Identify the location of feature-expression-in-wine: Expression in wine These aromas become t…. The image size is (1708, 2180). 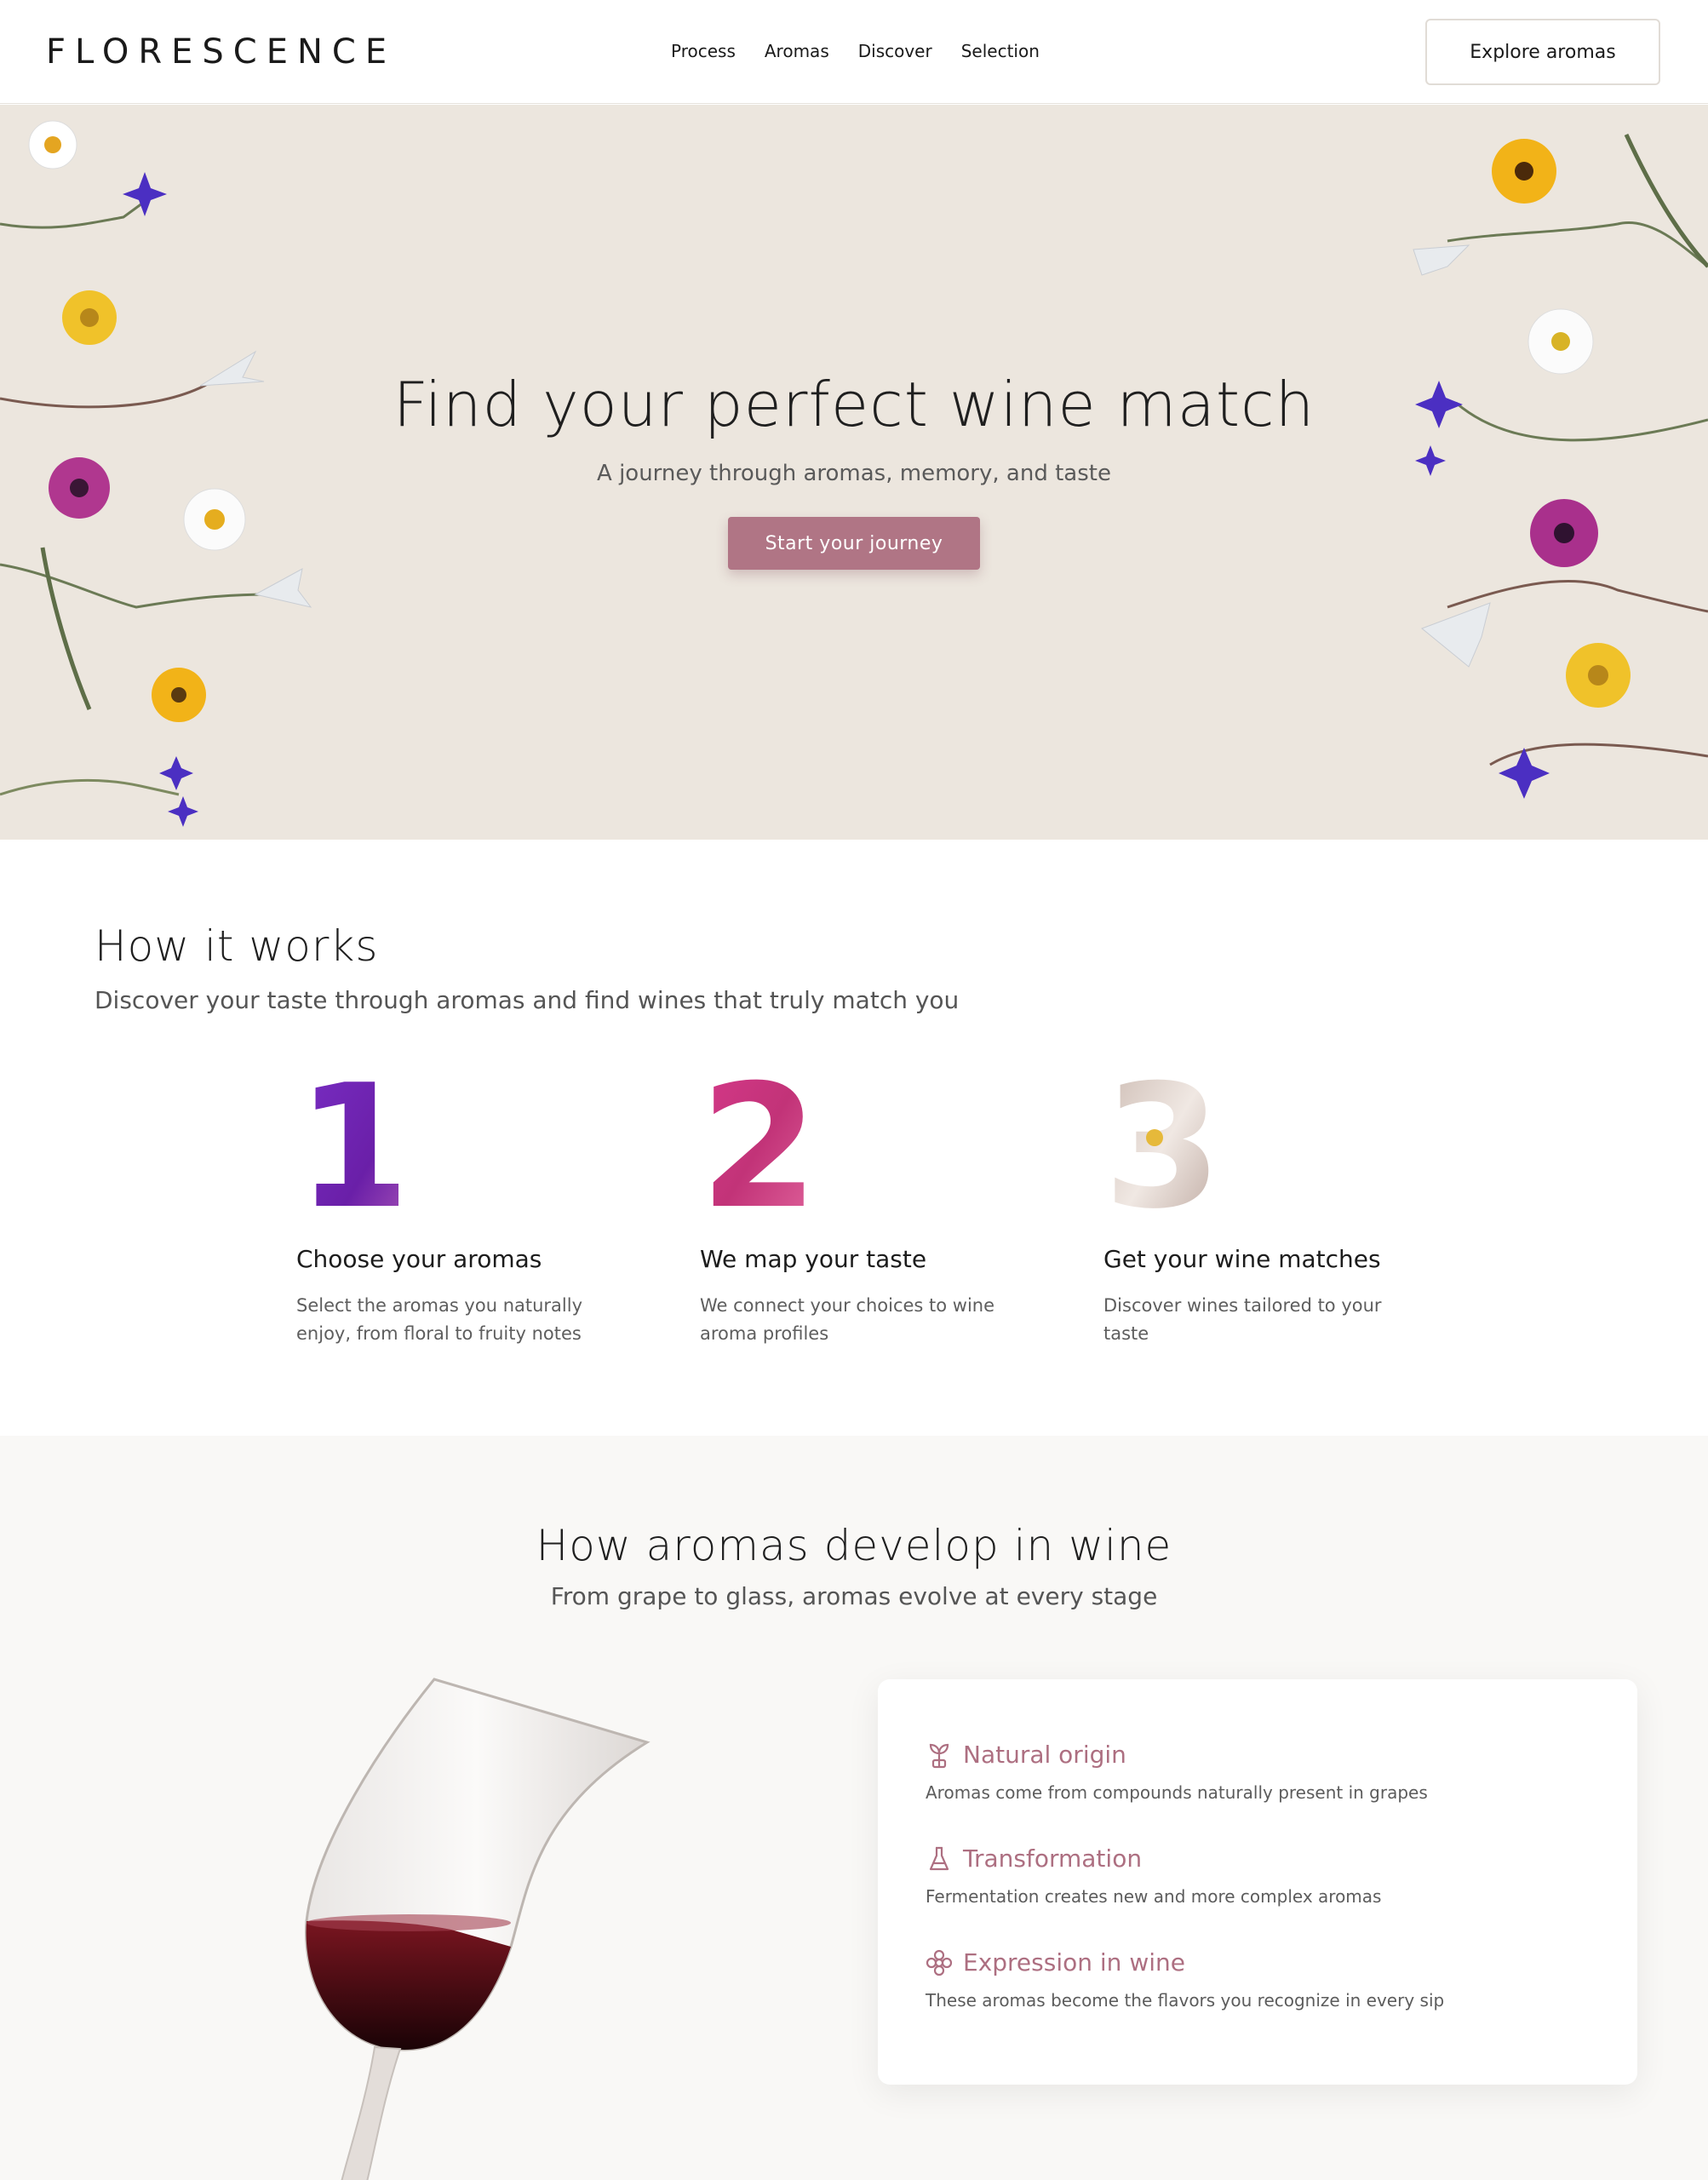
(1185, 1980).